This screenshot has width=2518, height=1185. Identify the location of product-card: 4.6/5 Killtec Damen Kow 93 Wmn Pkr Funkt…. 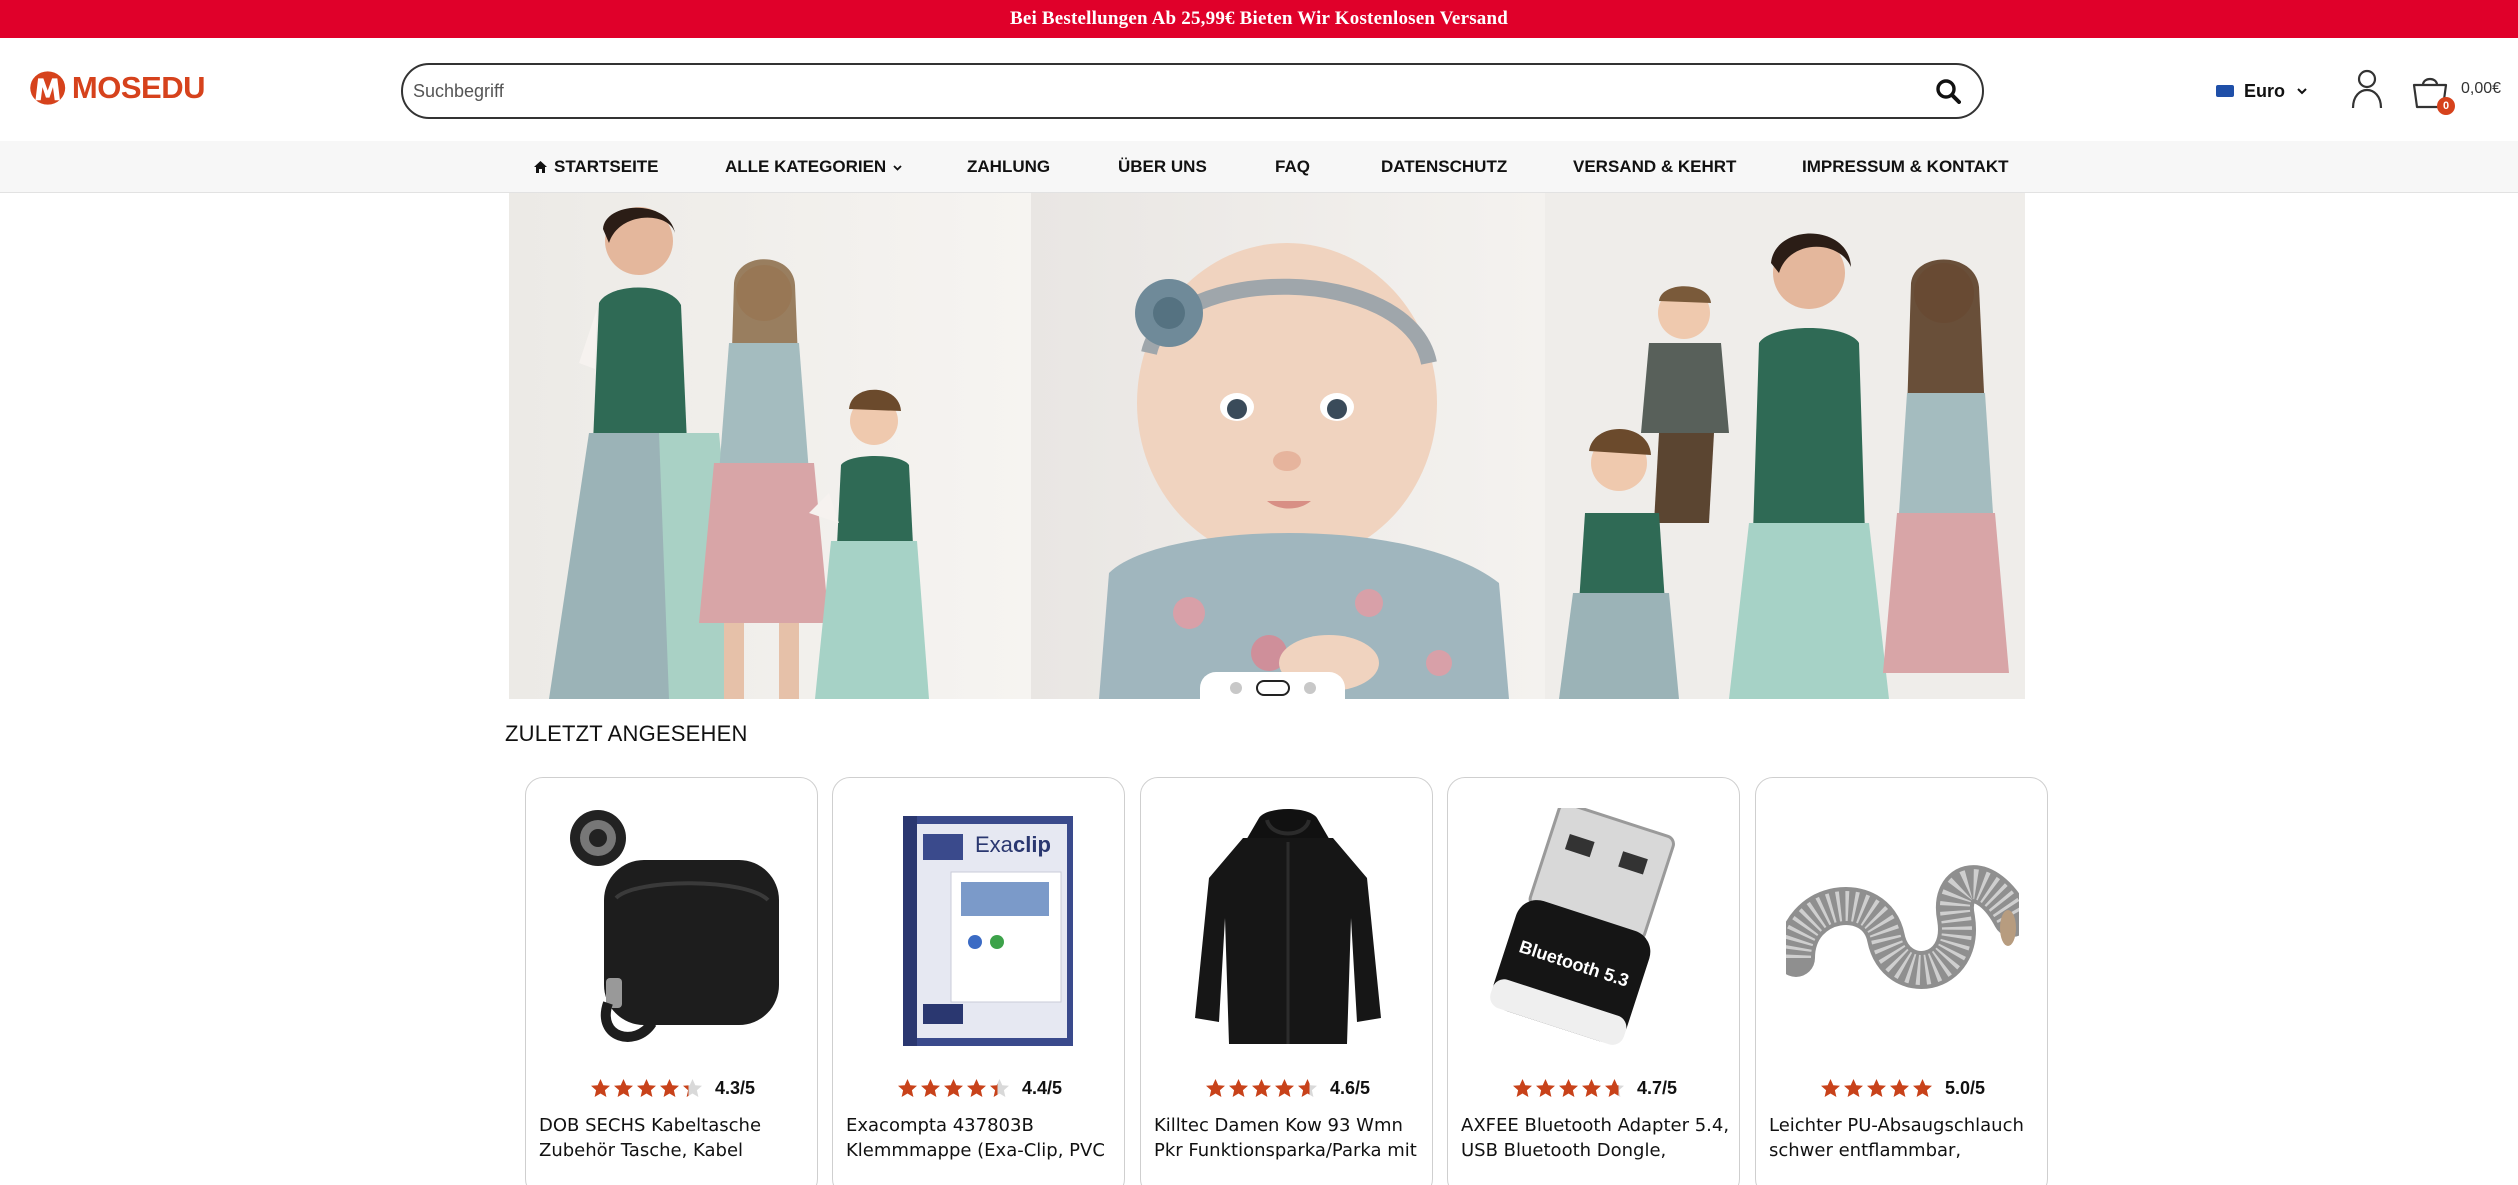
(1286, 981).